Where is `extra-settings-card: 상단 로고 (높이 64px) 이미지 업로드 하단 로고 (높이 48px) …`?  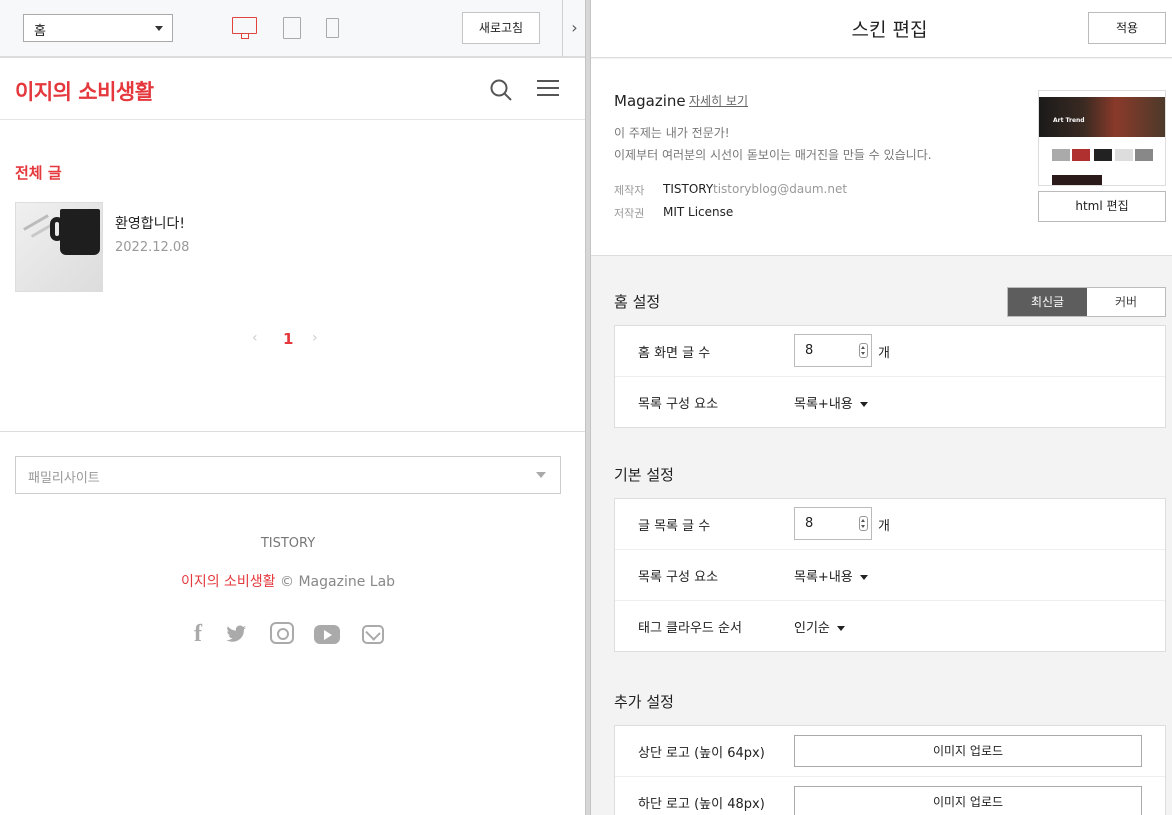 extra-settings-card: 상단 로고 (높이 64px) 이미지 업로드 하단 로고 (높이 48px) … is located at coordinates (890, 770).